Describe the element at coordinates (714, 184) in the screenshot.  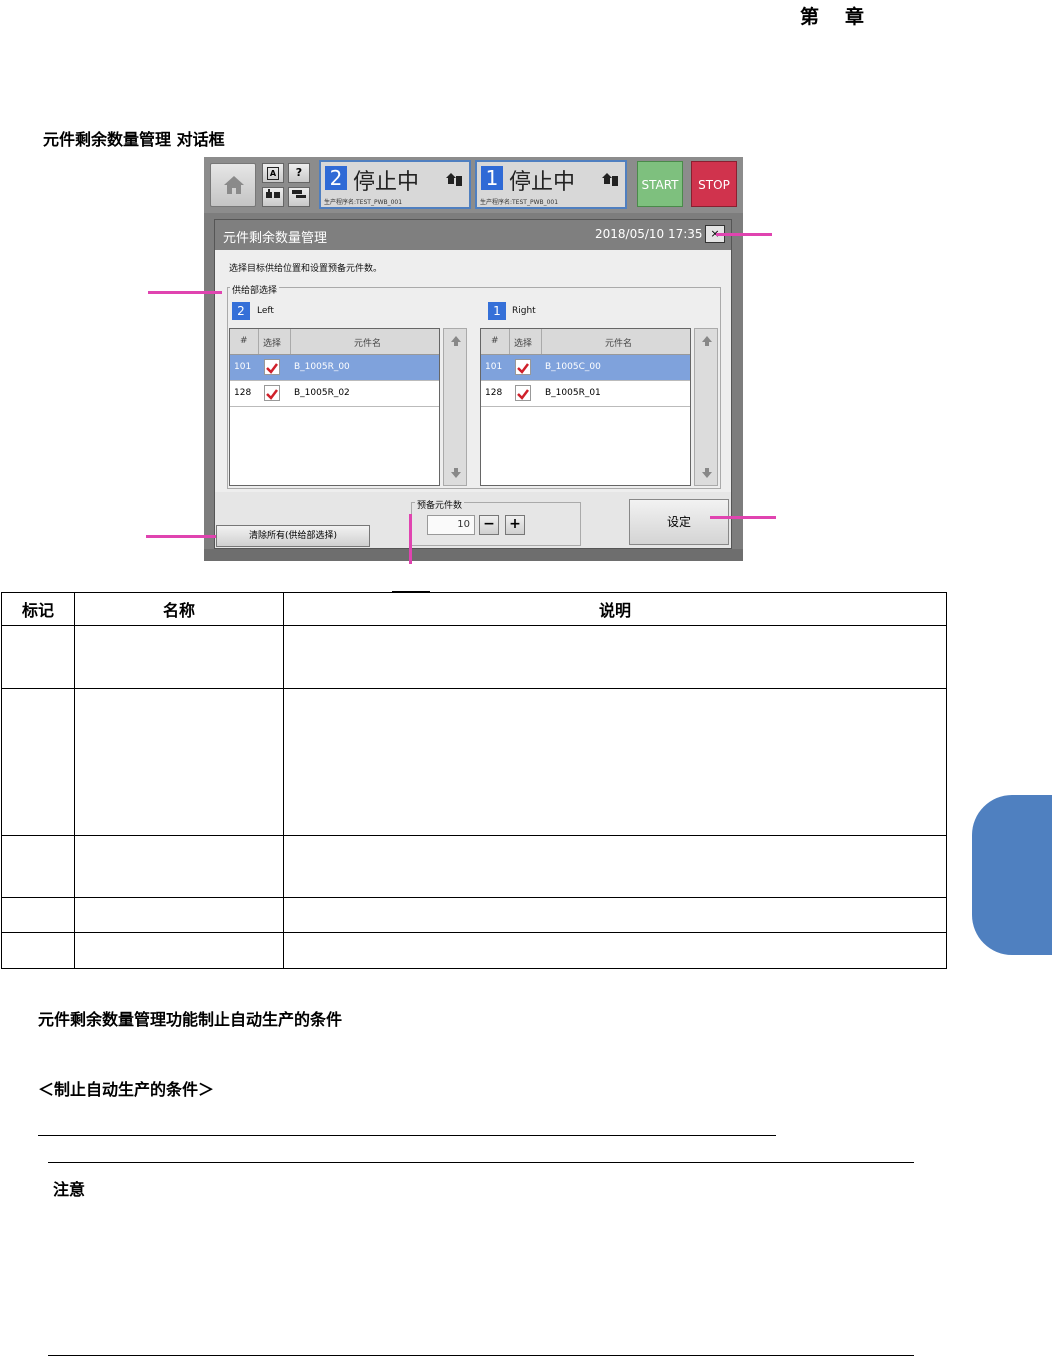
I see `stop-button: STOP` at that location.